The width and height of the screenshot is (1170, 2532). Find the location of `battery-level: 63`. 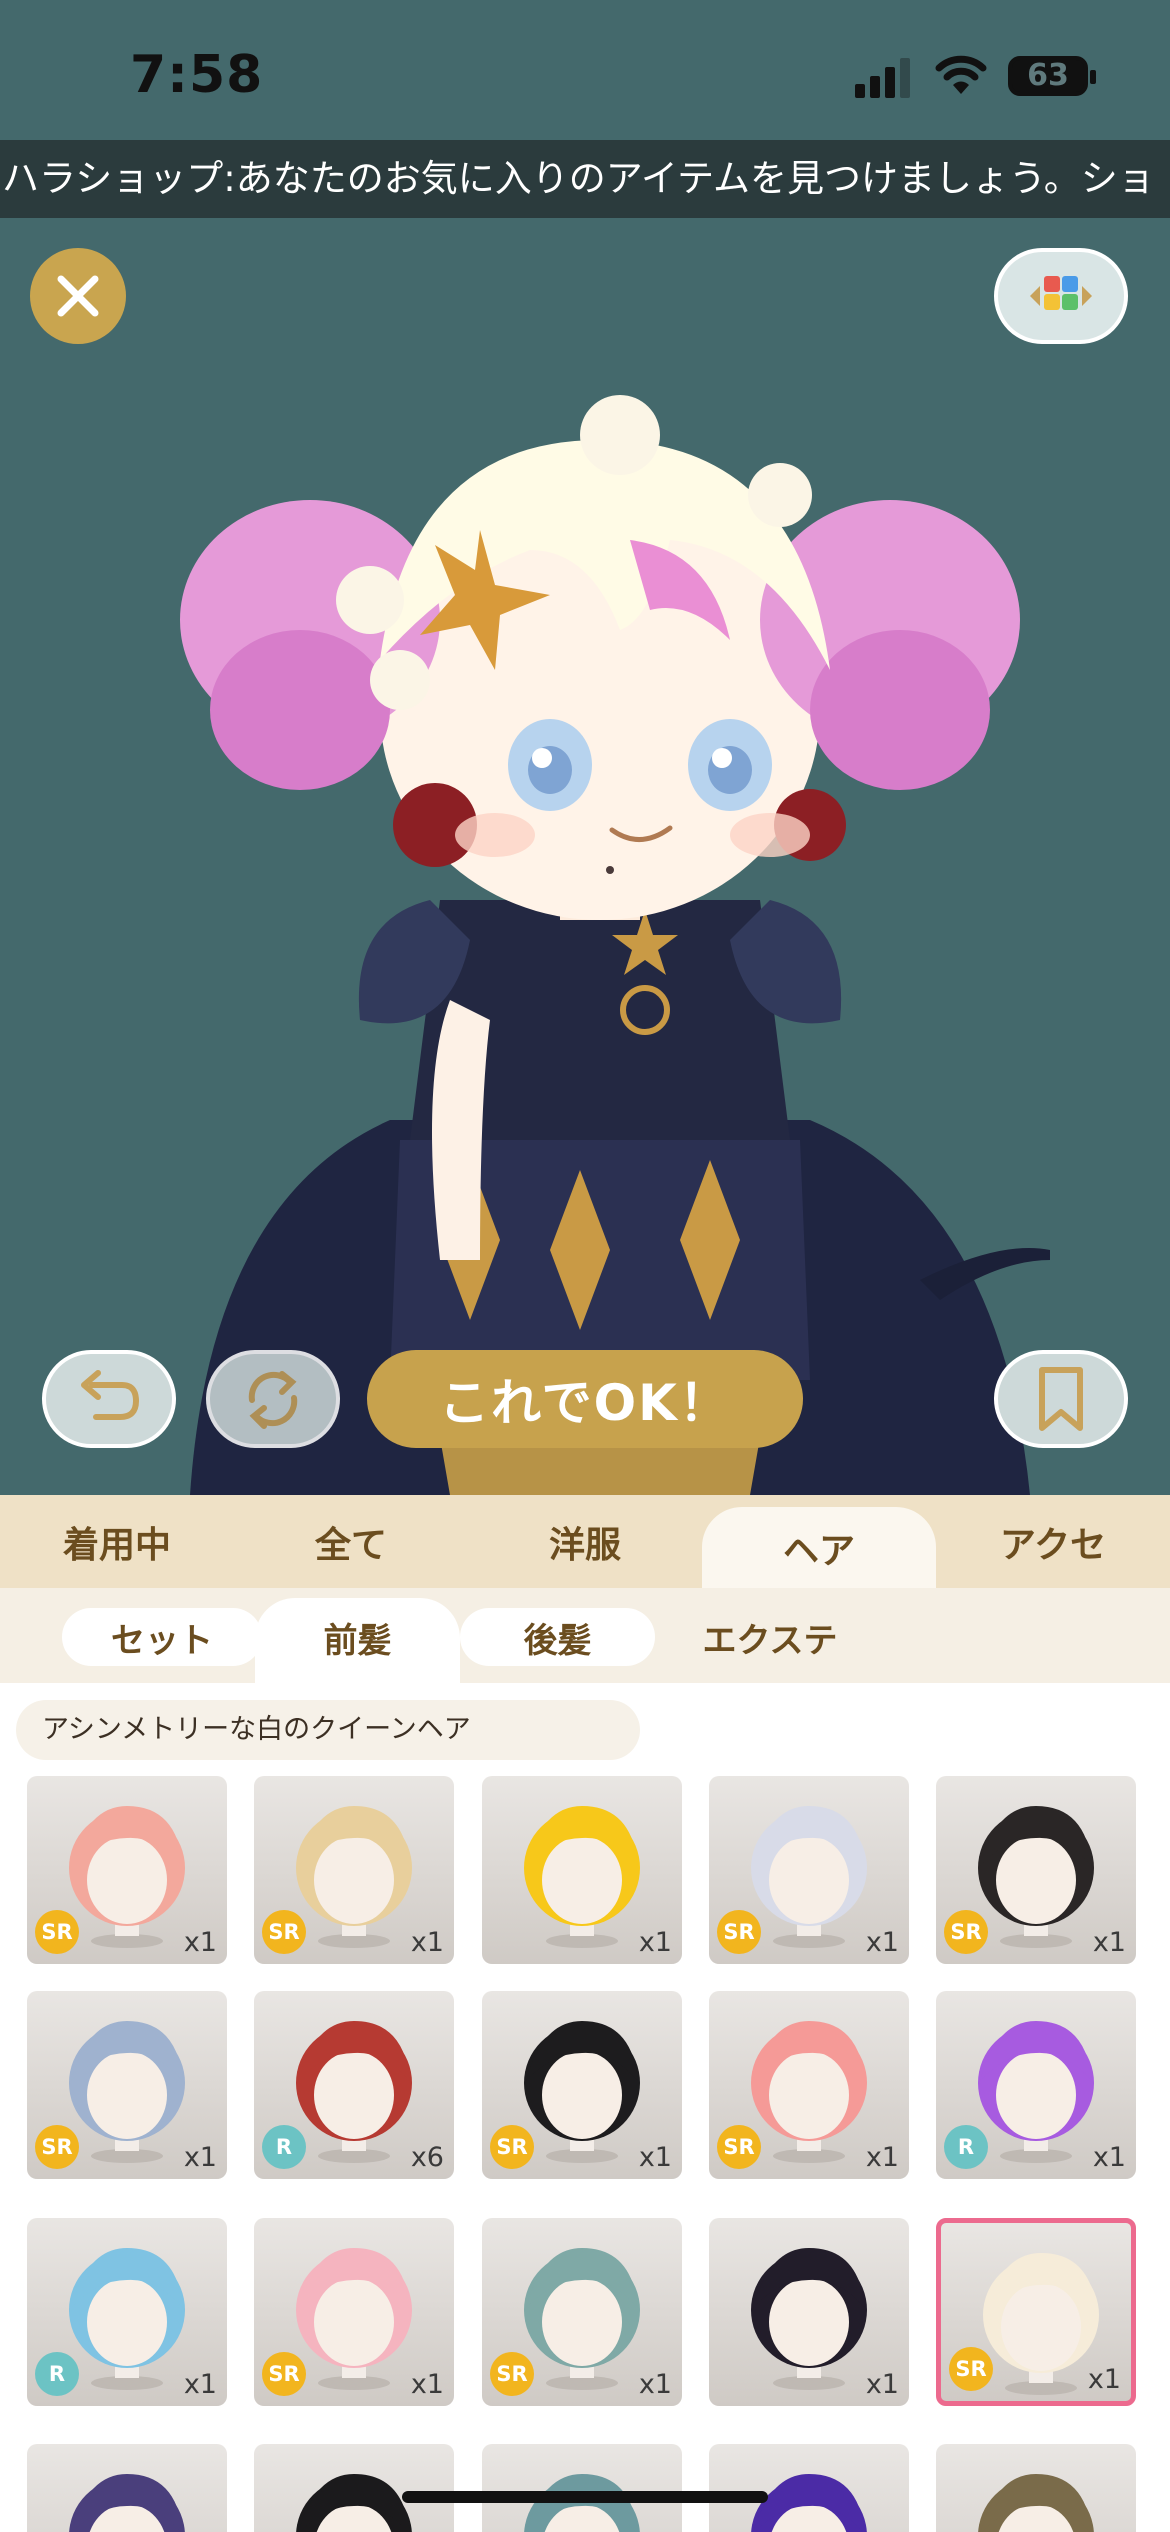

battery-level: 63 is located at coordinates (1048, 75).